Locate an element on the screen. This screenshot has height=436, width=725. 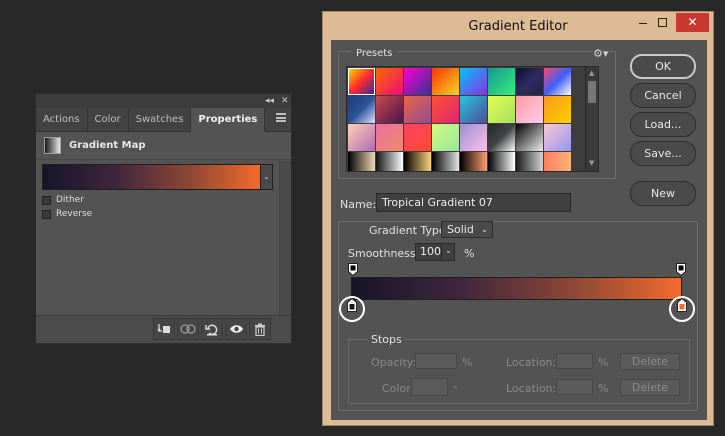
opacity-delete-button: Delete is located at coordinates (650, 361).